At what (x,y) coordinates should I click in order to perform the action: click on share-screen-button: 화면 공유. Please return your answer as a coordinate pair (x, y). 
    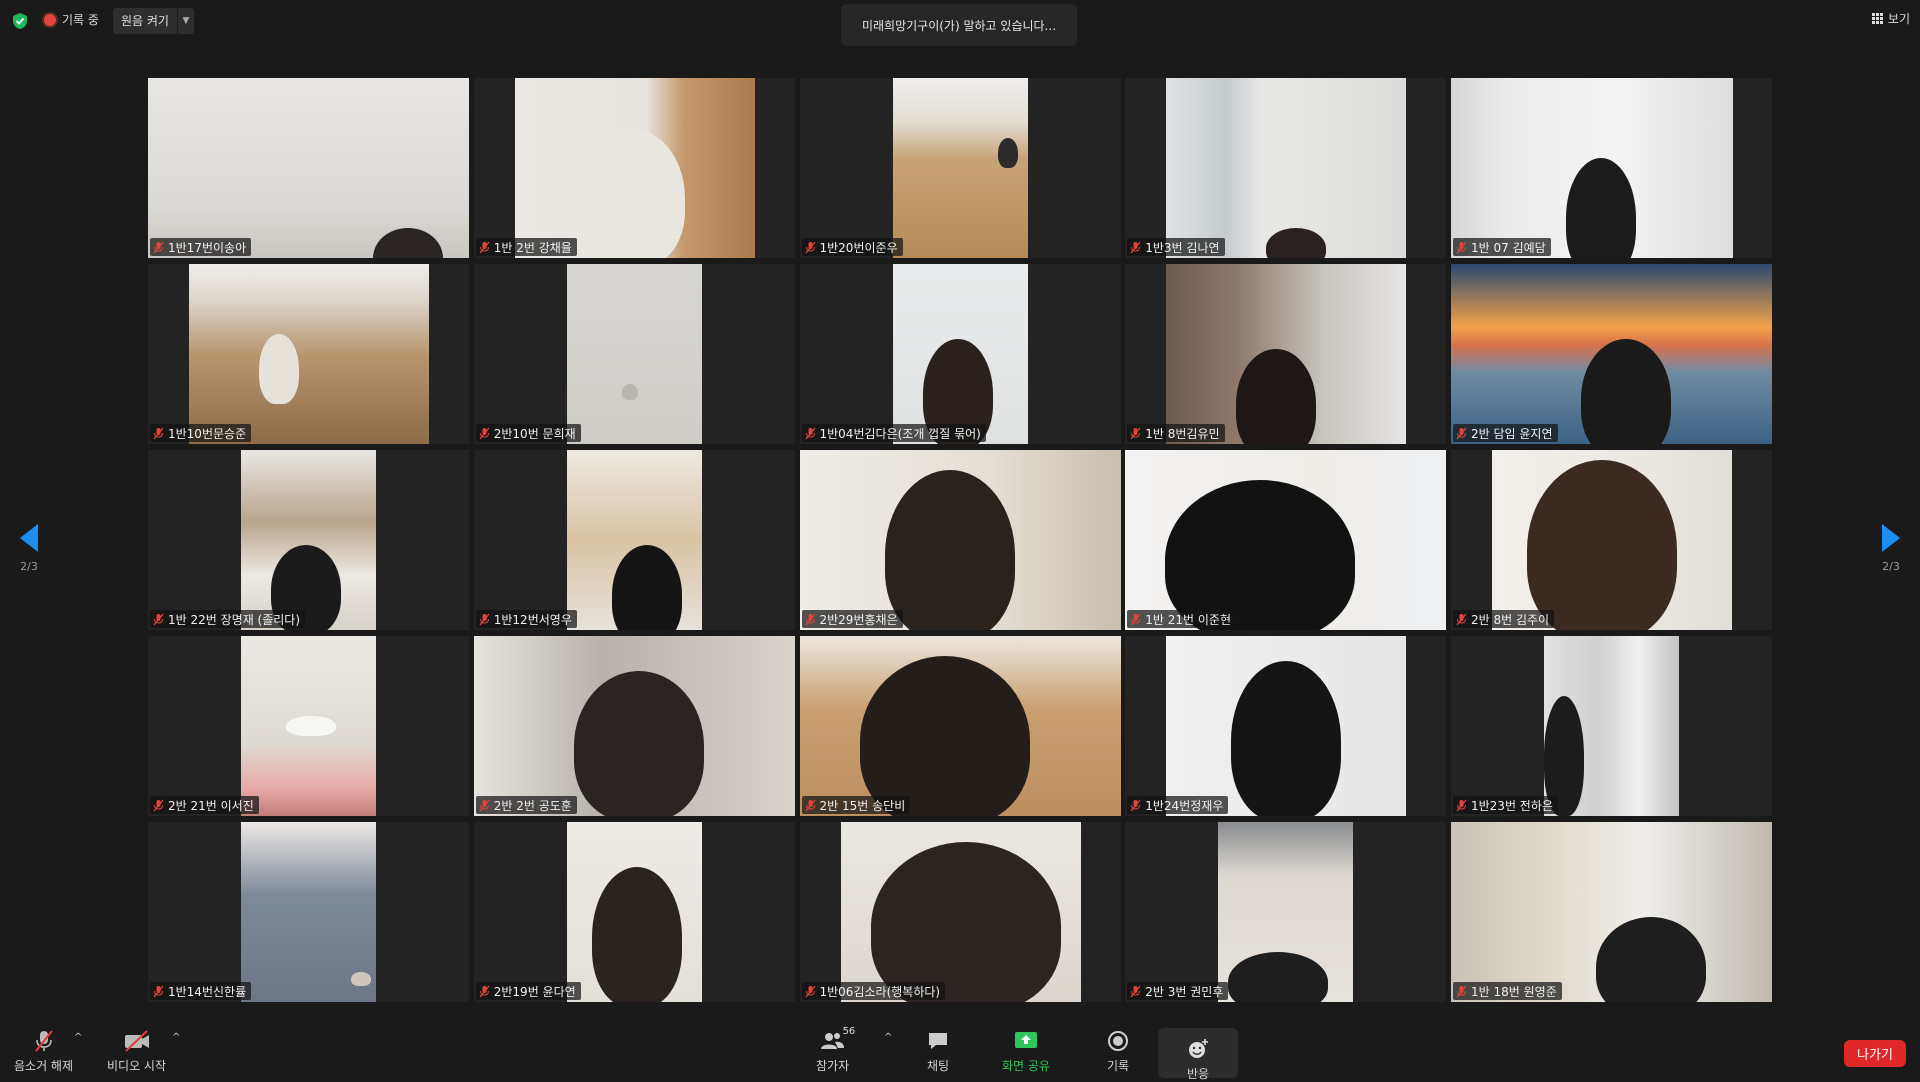
    Looking at the image, I should click on (1026, 1051).